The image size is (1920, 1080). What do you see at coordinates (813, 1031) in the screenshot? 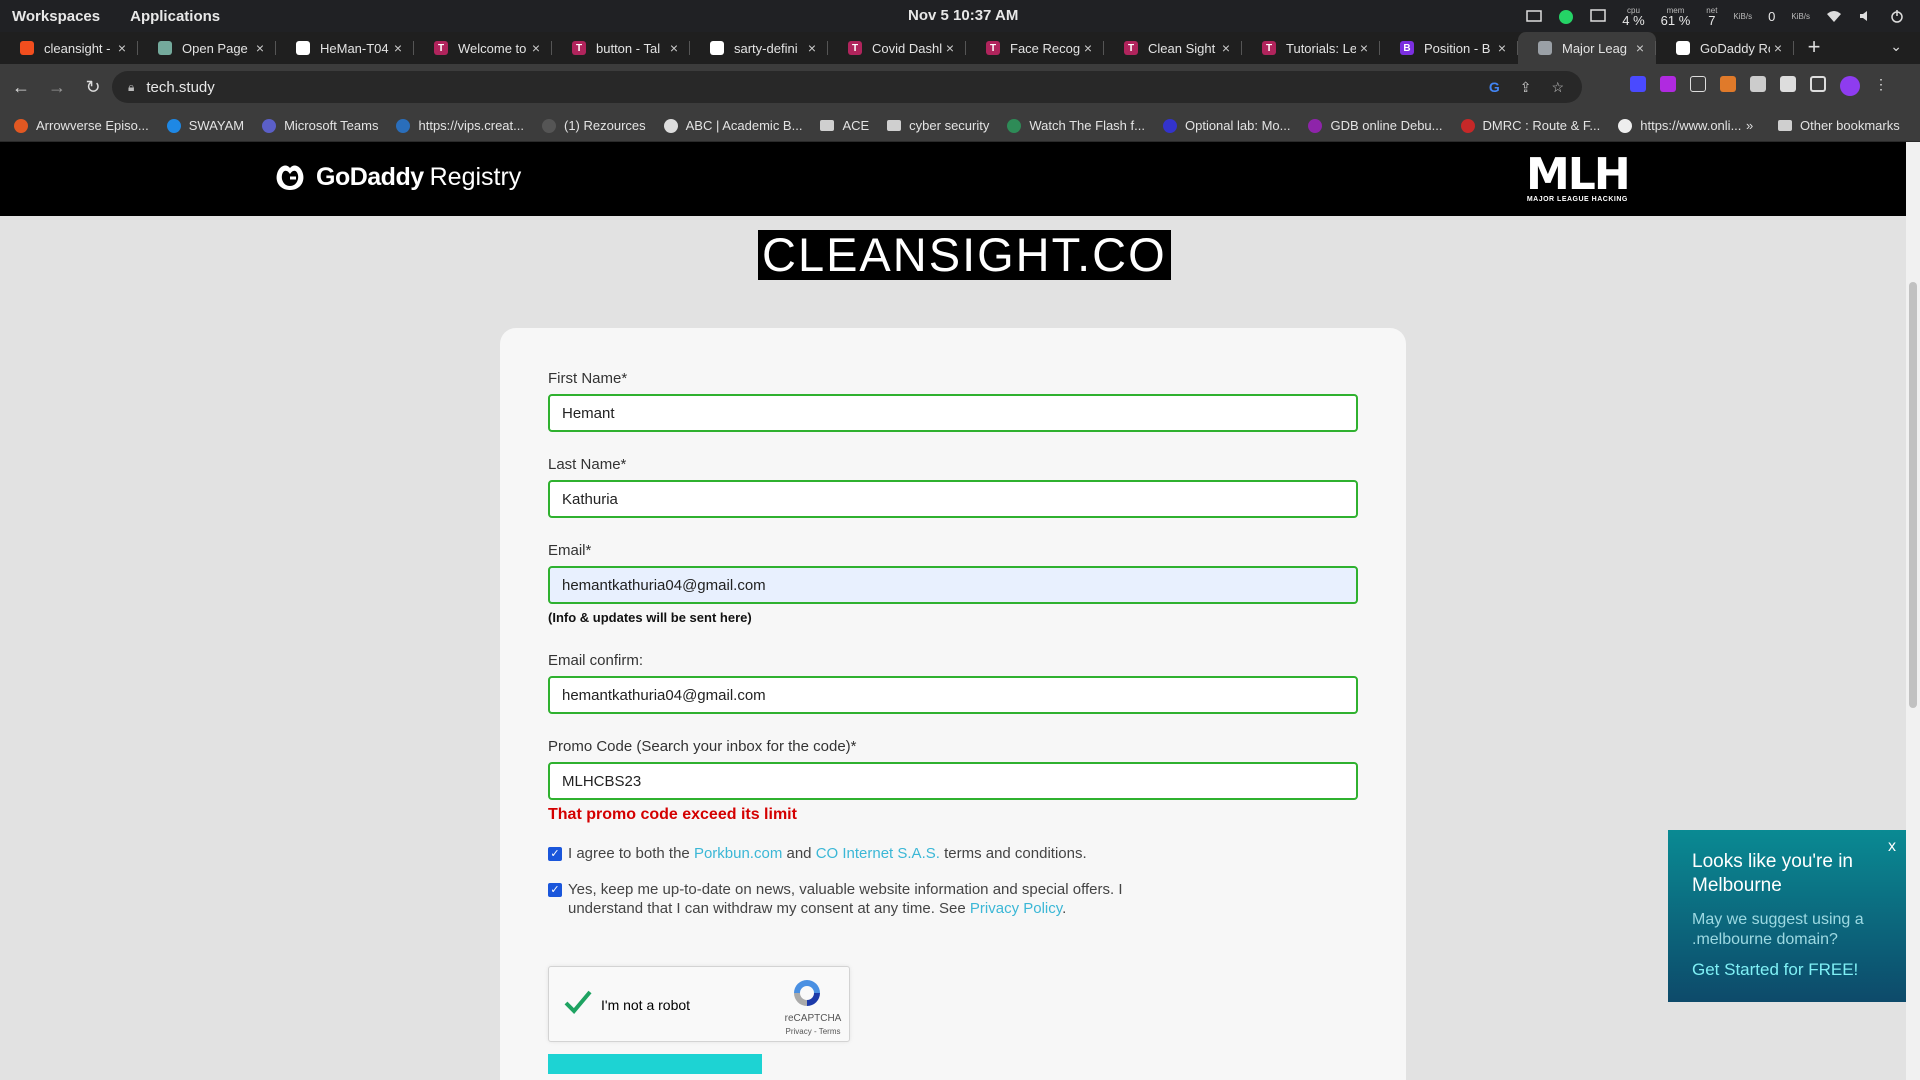
I see `recaptcha-terms: Privacy - Terms` at bounding box center [813, 1031].